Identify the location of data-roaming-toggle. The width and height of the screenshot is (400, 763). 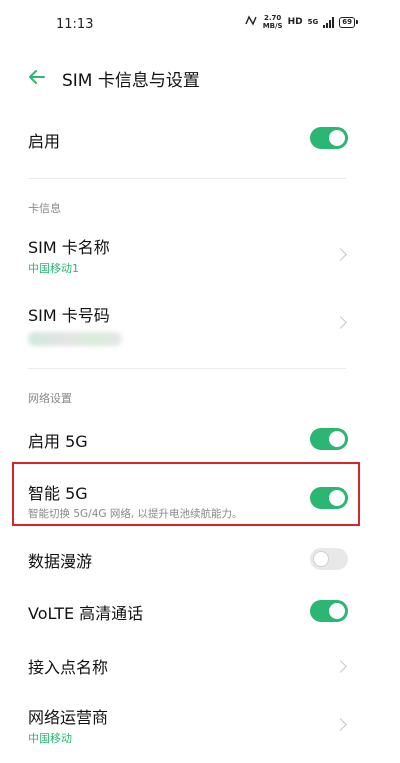
(329, 559).